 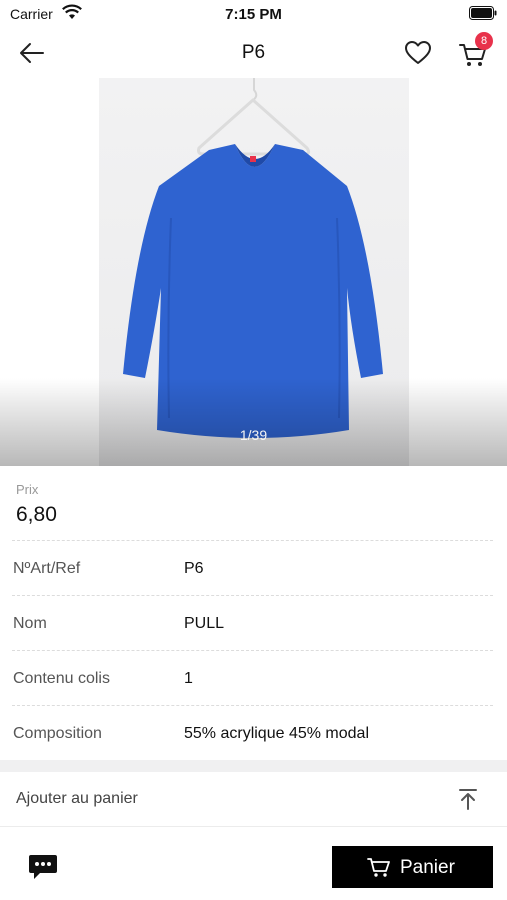 I want to click on detail-value: P6, so click(x=194, y=568).